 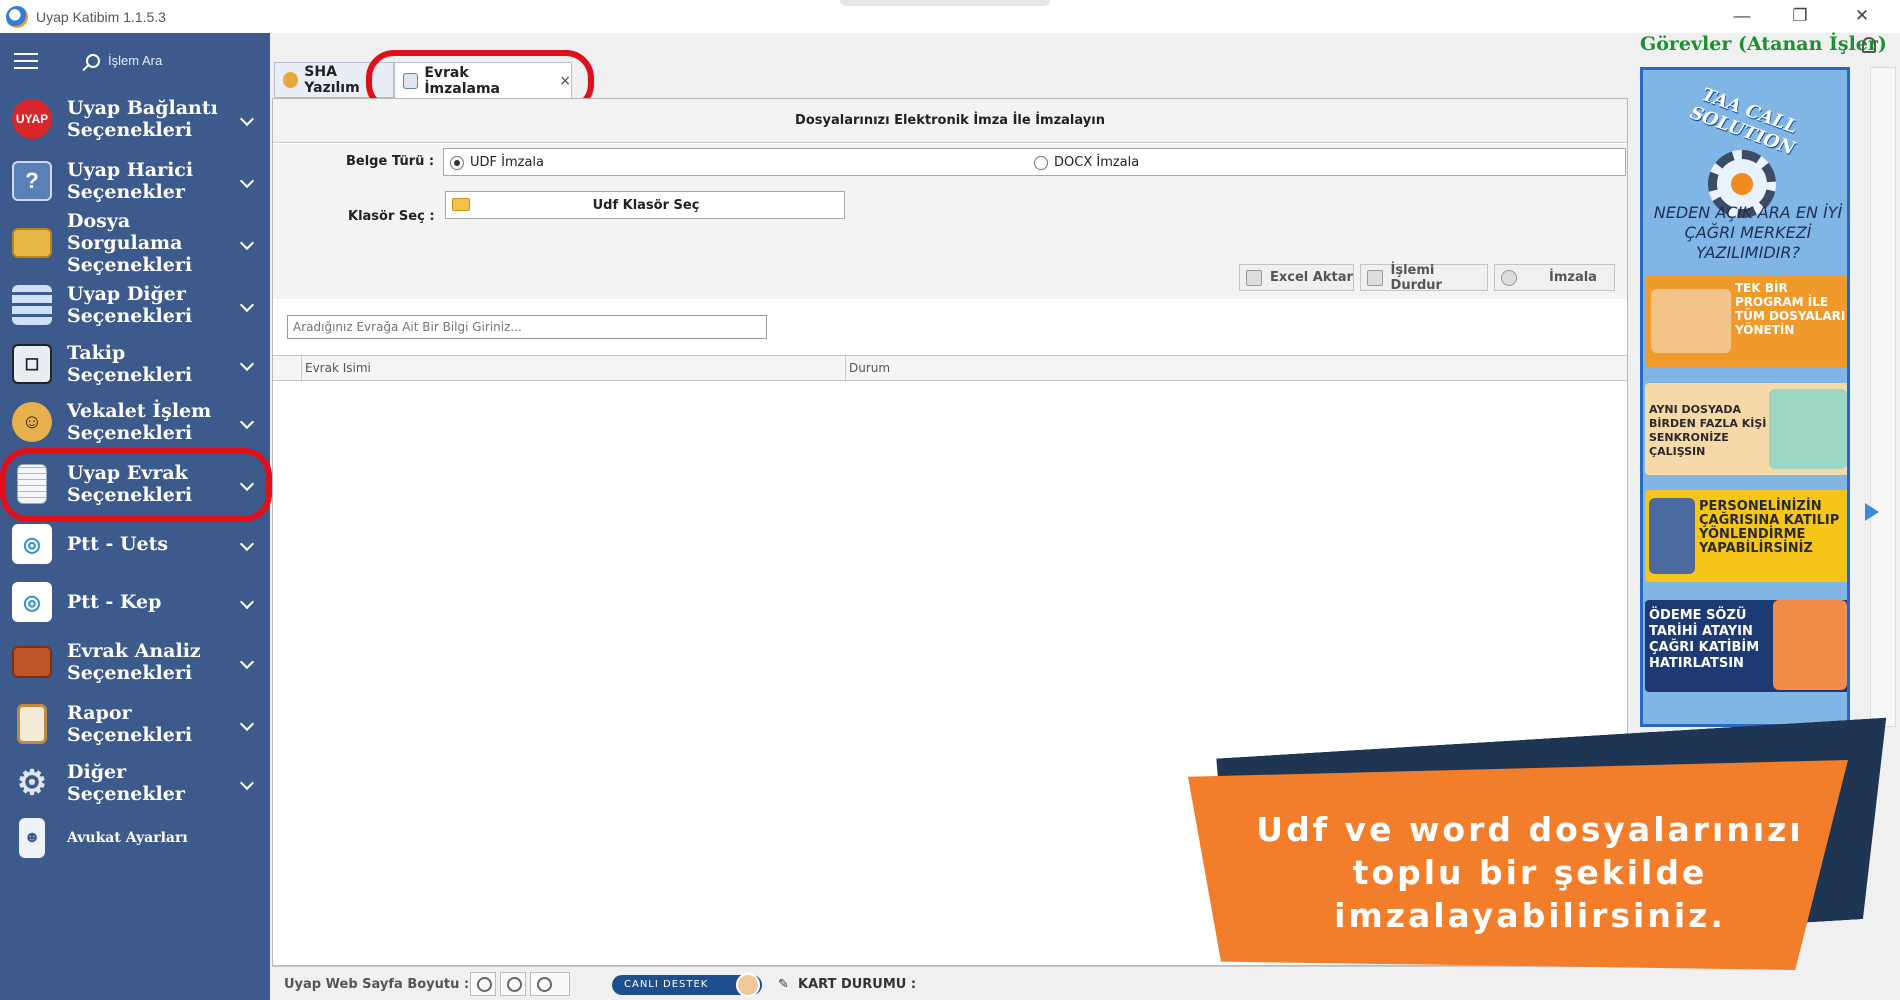 What do you see at coordinates (136, 485) in the screenshot?
I see `annotation-highlight-sidebar` at bounding box center [136, 485].